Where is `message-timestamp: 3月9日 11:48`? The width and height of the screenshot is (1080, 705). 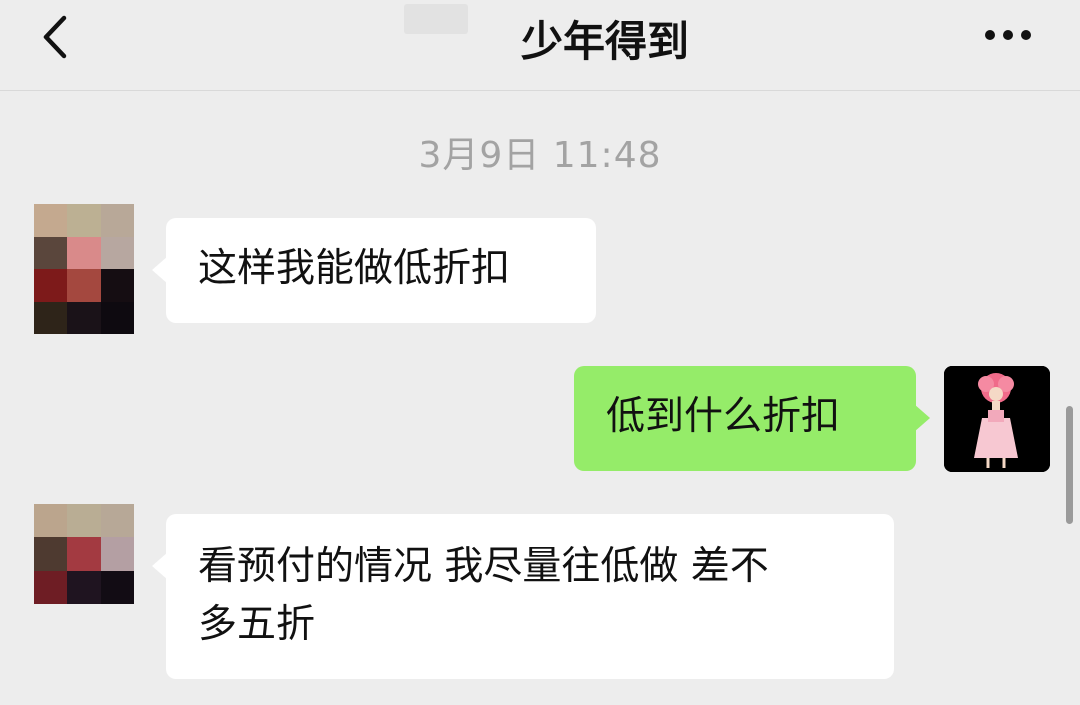 message-timestamp: 3月9日 11:48 is located at coordinates (540, 155).